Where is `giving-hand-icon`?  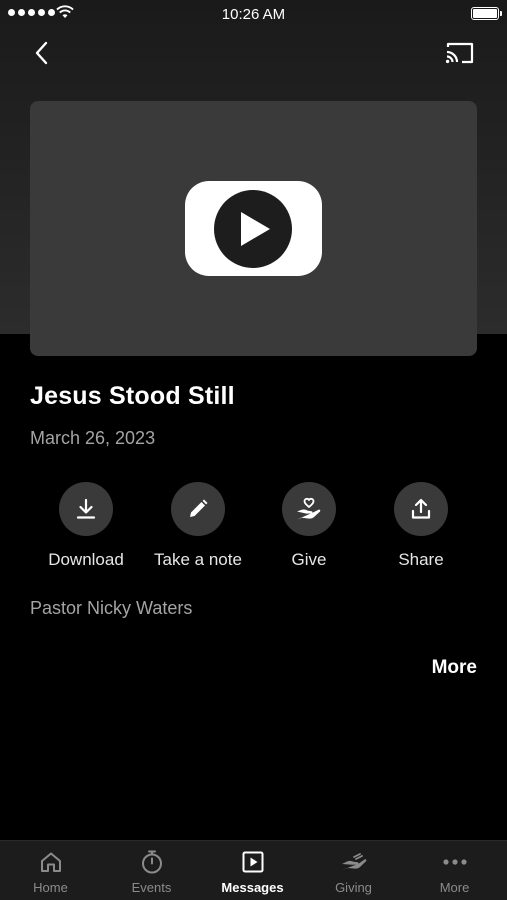 giving-hand-icon is located at coordinates (353, 861).